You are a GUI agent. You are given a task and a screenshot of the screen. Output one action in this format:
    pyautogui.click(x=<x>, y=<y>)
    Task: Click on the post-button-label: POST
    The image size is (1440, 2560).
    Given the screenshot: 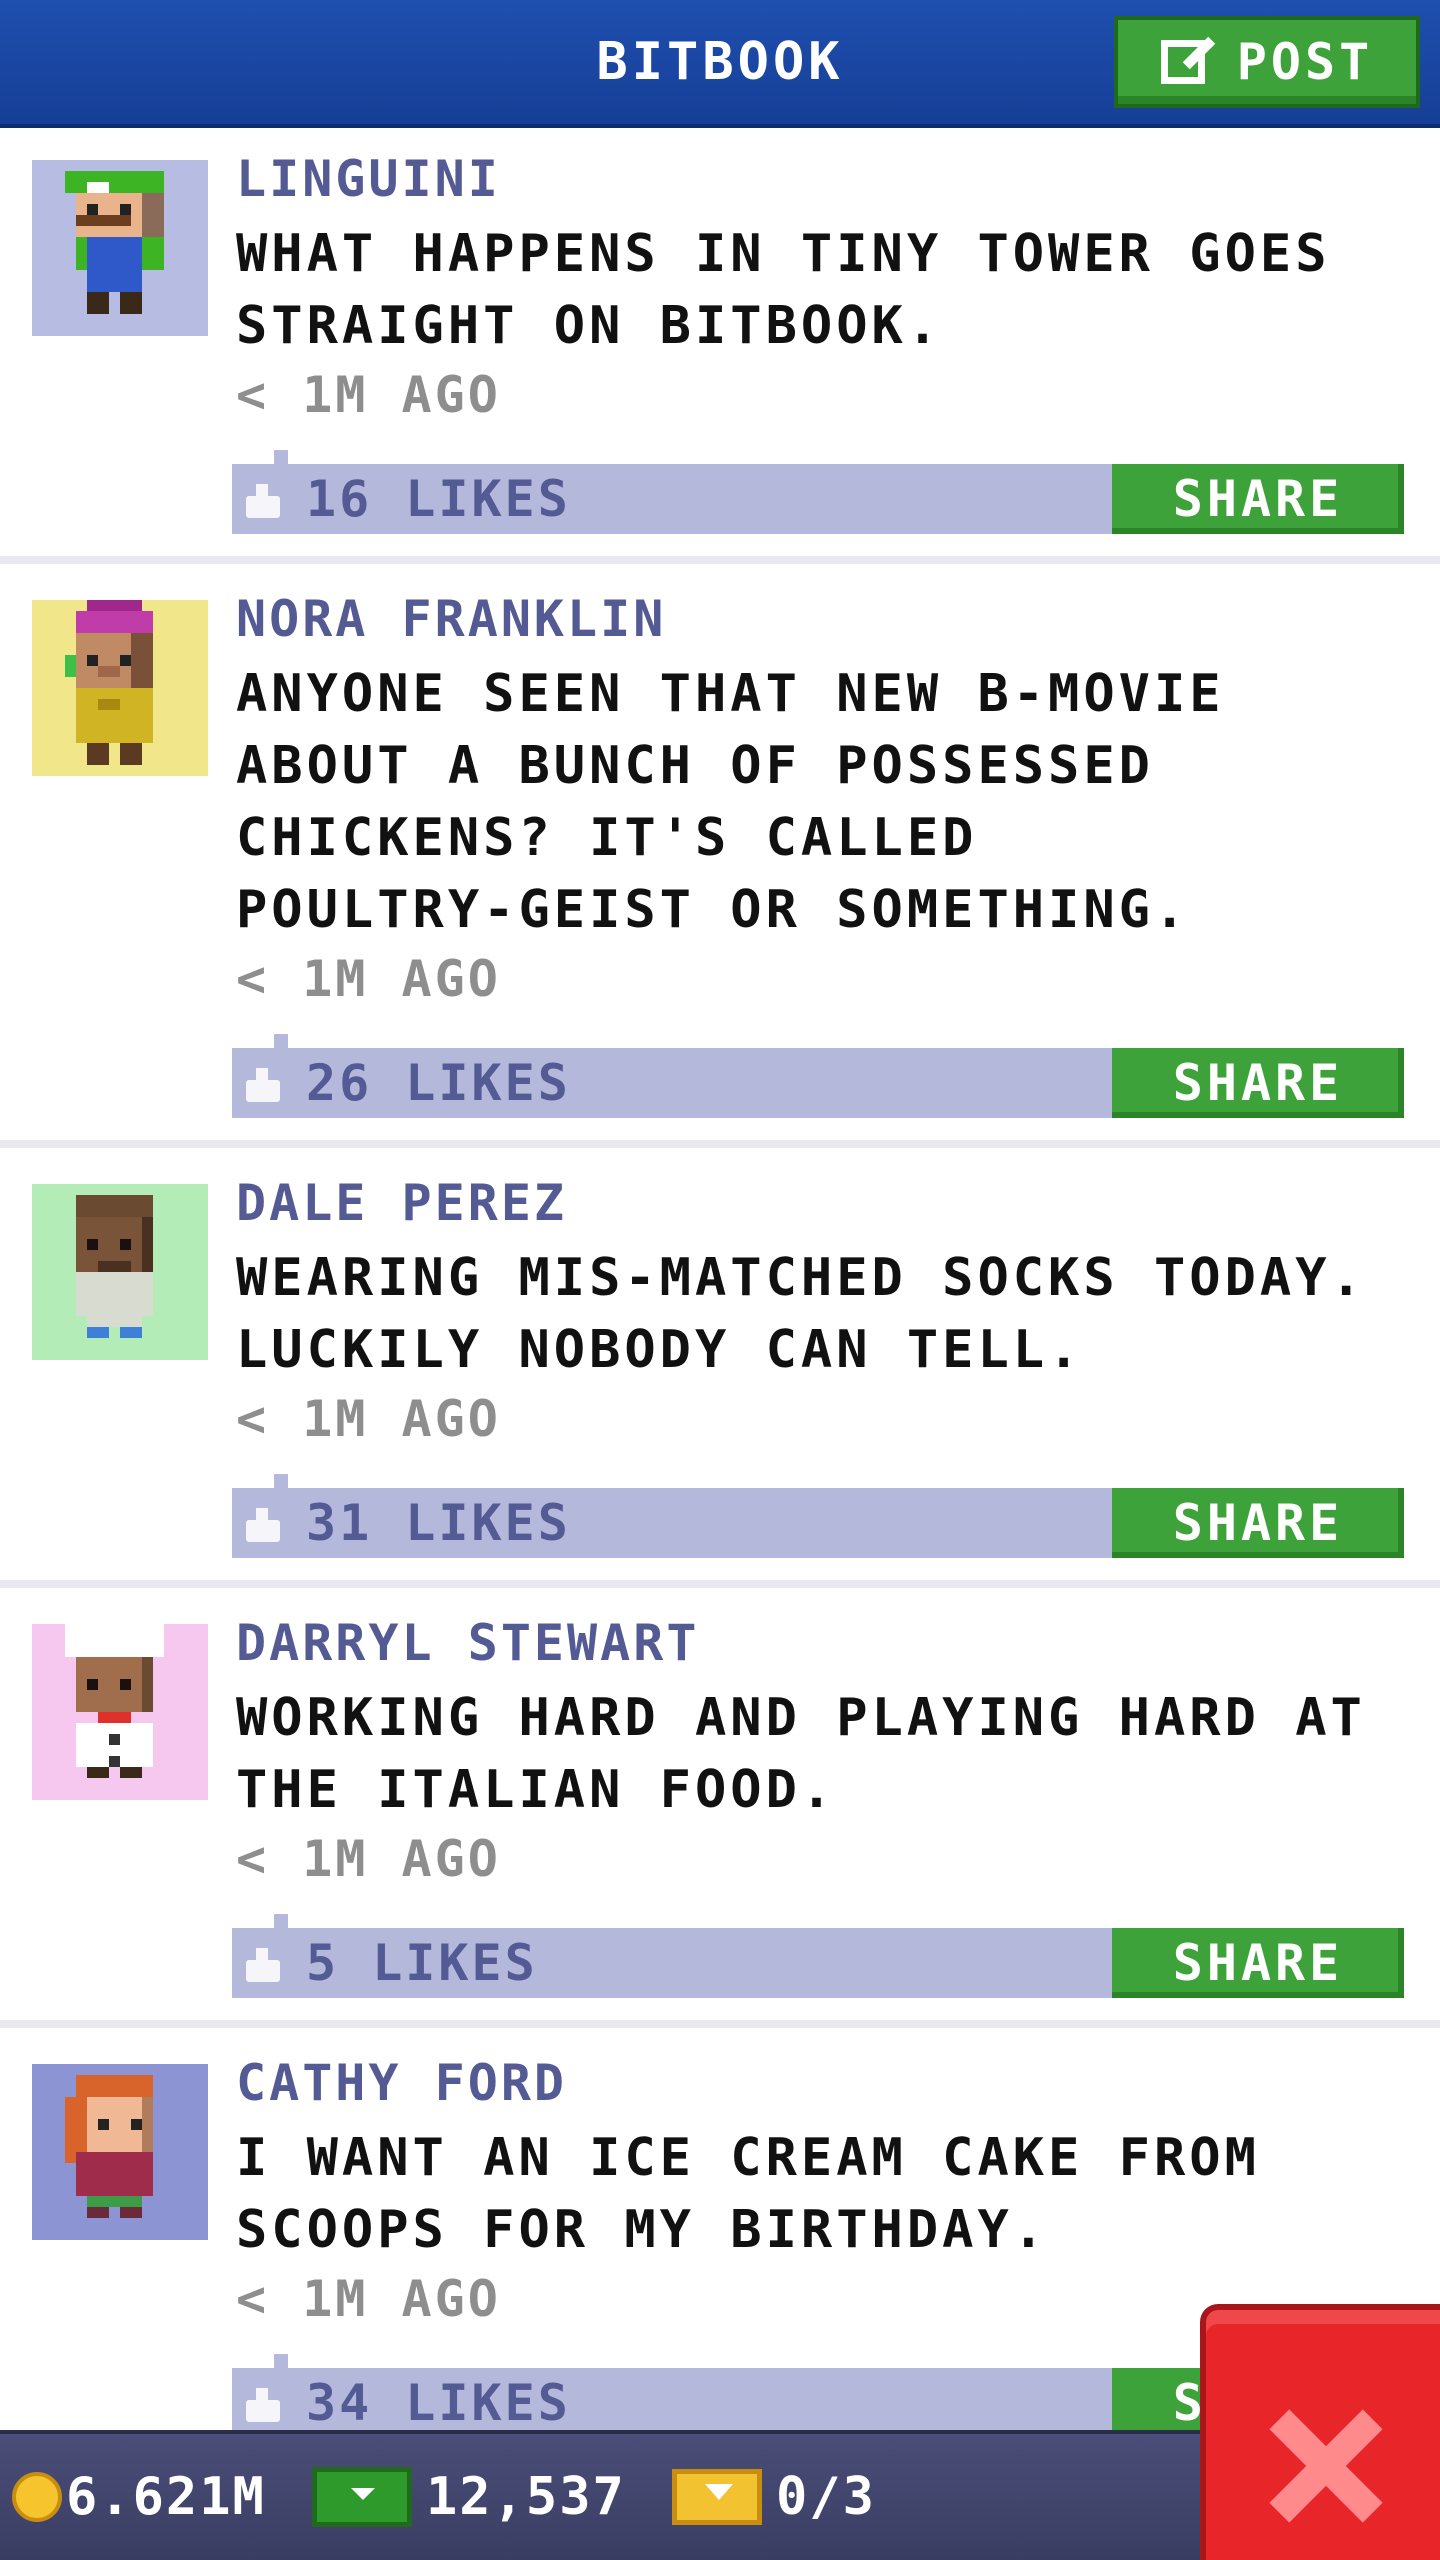 What is the action you would take?
    pyautogui.click(x=1305, y=62)
    